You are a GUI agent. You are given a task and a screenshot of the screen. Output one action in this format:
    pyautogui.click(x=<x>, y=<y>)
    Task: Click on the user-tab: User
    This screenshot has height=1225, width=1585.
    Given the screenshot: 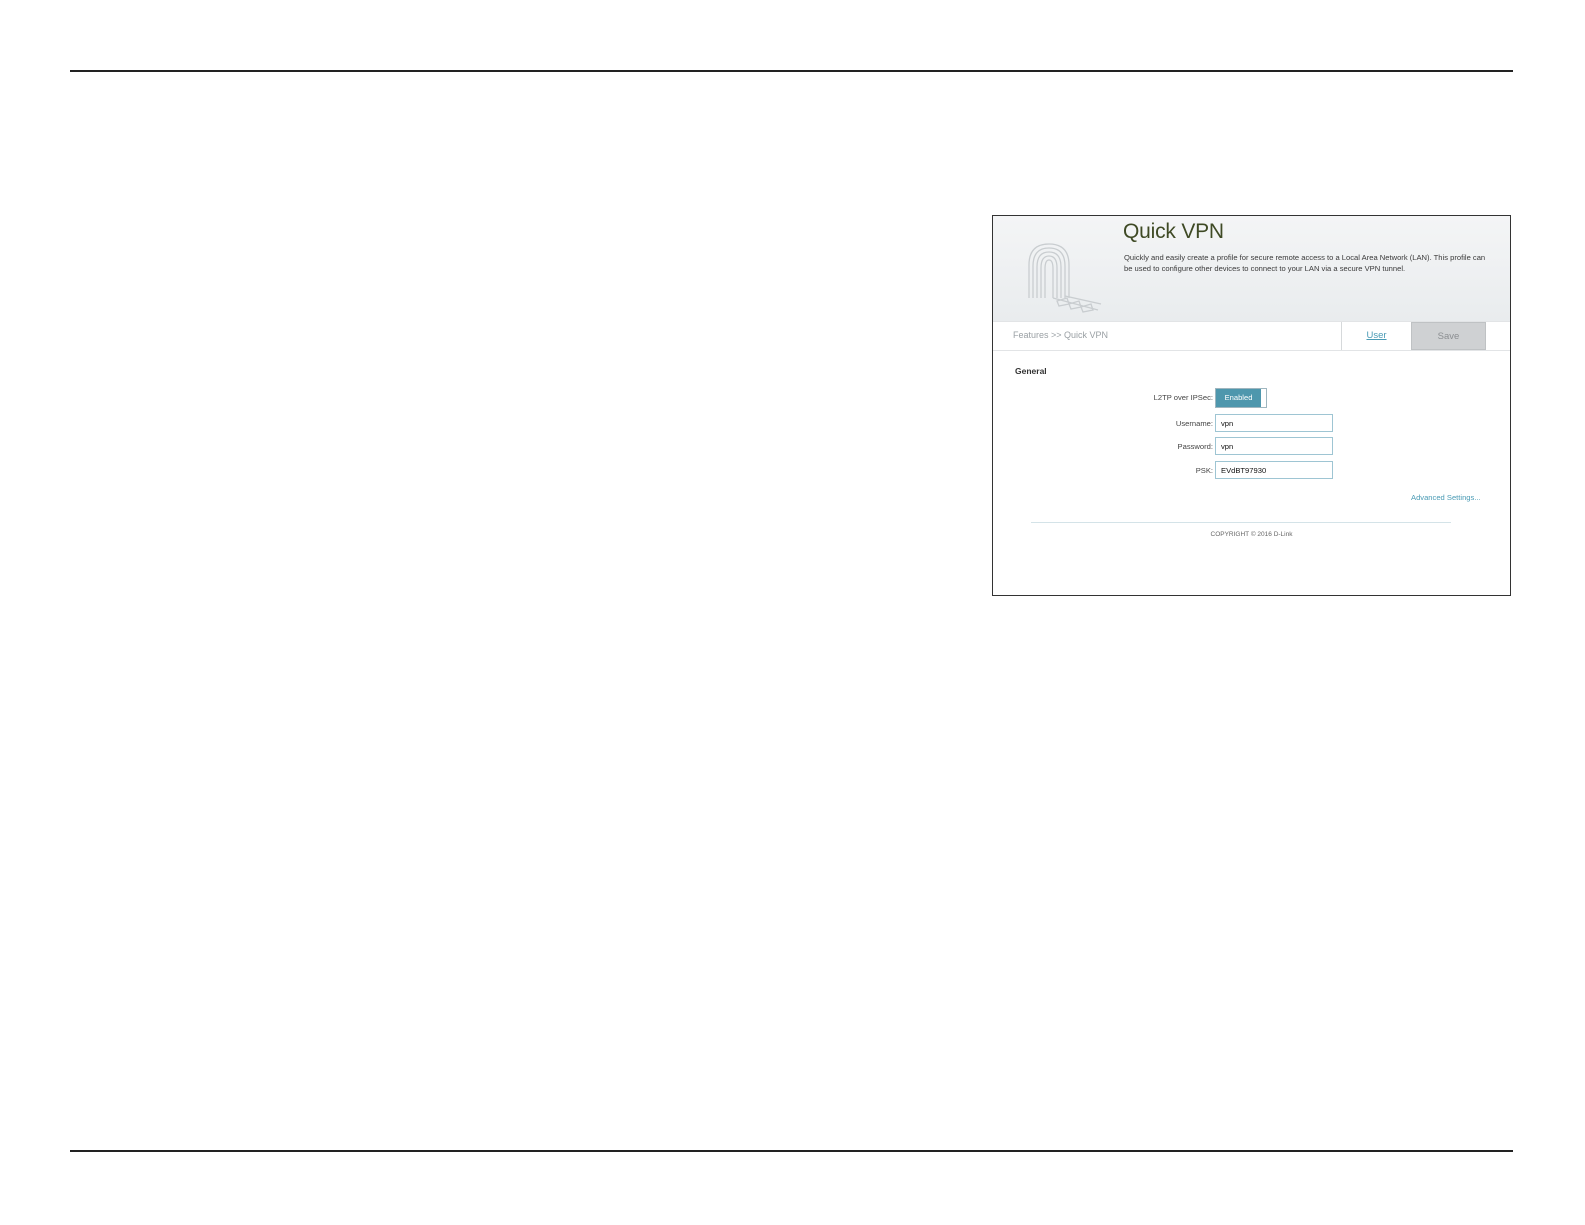 What is the action you would take?
    pyautogui.click(x=1376, y=336)
    